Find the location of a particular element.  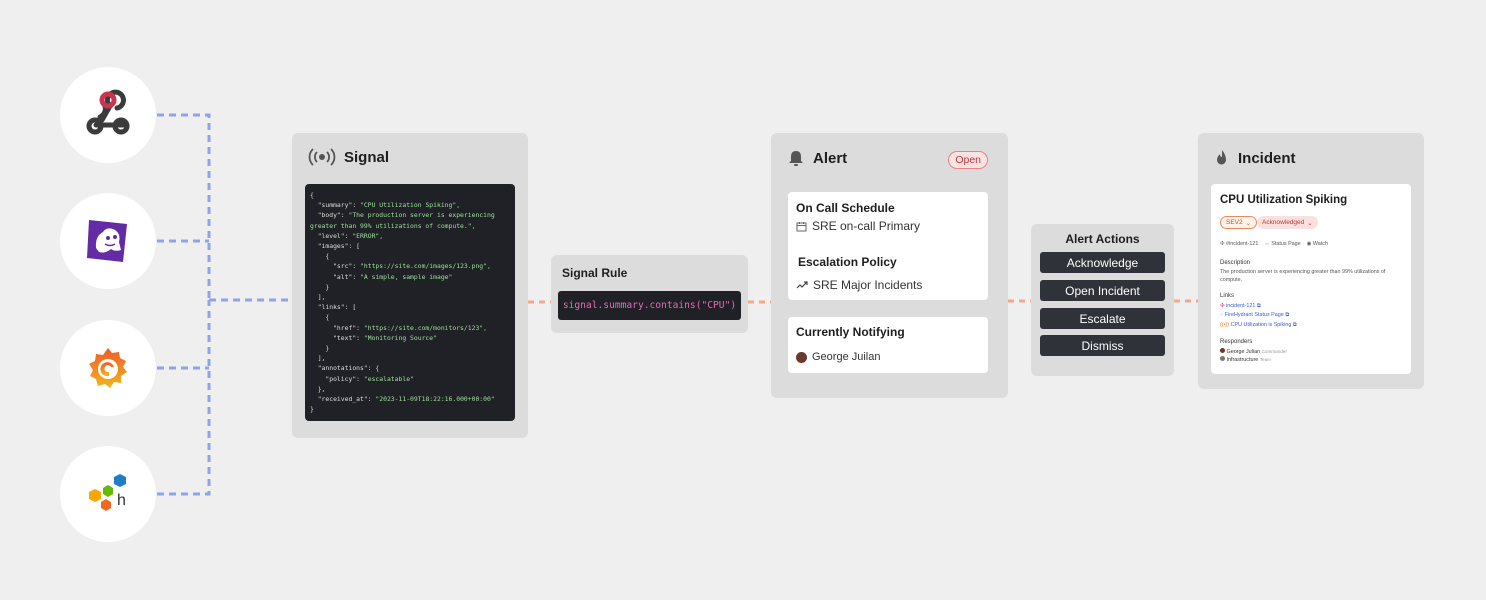

code-key: "href": is located at coordinates (337, 327).